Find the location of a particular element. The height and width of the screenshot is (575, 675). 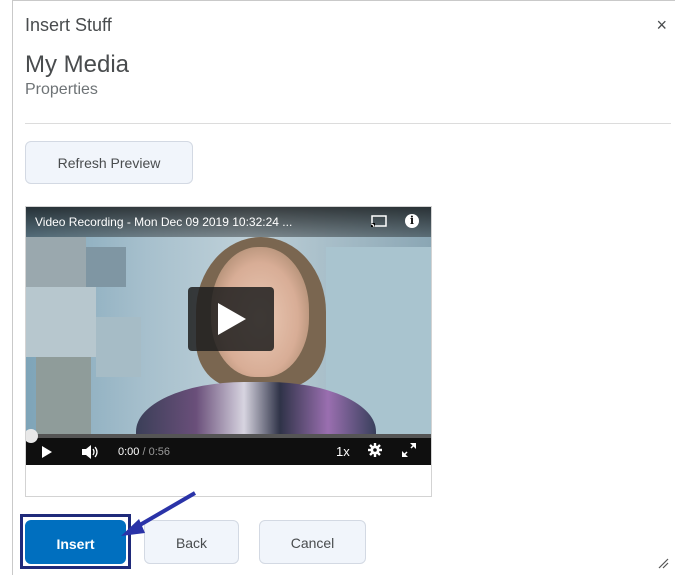

player-controls: 0:00 / 0:56 1x is located at coordinates (228, 447).